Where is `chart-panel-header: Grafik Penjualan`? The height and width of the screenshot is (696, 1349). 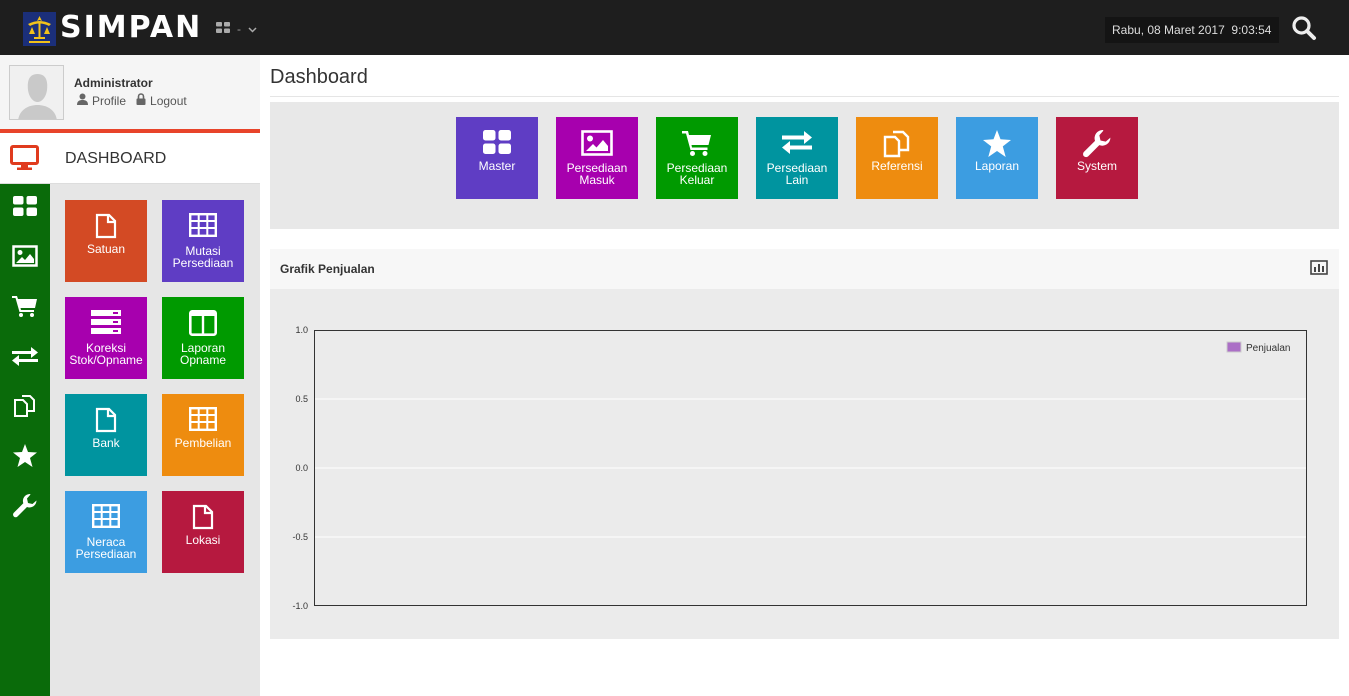 chart-panel-header: Grafik Penjualan is located at coordinates (804, 269).